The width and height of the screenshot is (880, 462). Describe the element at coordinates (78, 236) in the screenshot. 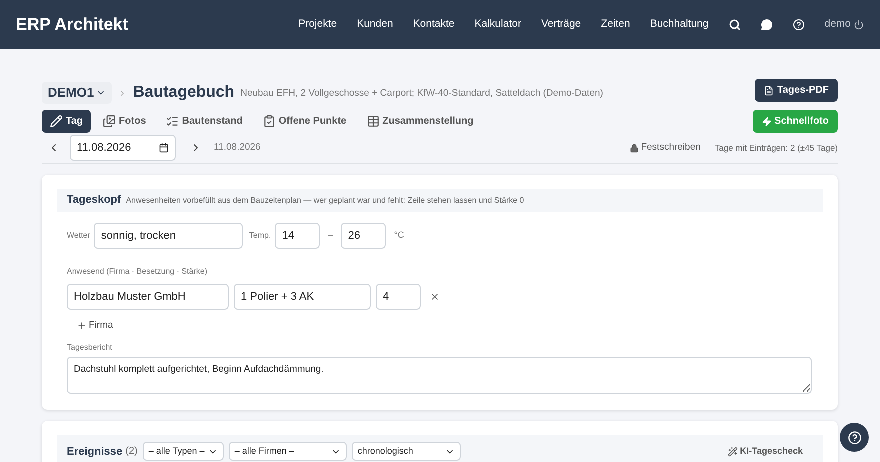

I see `field-label: Wetter` at that location.